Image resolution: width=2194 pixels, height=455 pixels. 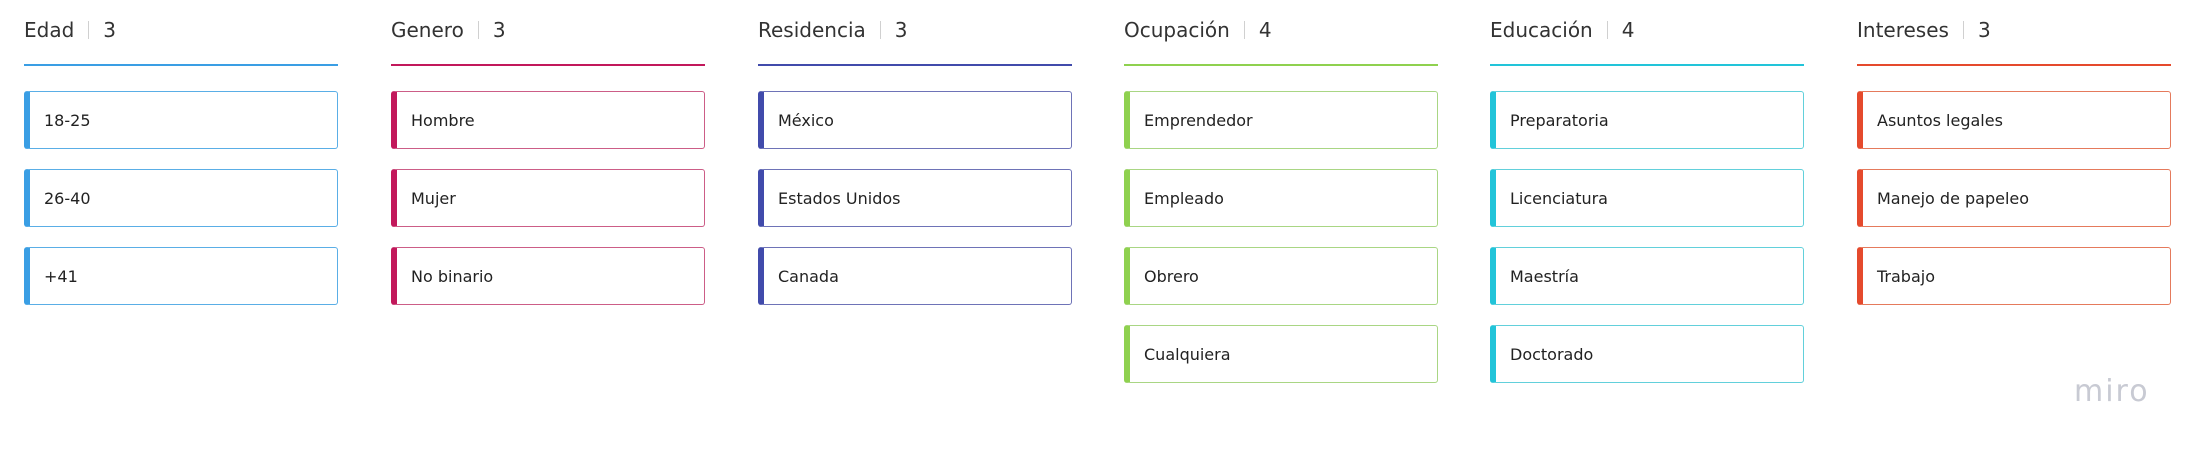 What do you see at coordinates (1647, 354) in the screenshot?
I see `card: Doctorado` at bounding box center [1647, 354].